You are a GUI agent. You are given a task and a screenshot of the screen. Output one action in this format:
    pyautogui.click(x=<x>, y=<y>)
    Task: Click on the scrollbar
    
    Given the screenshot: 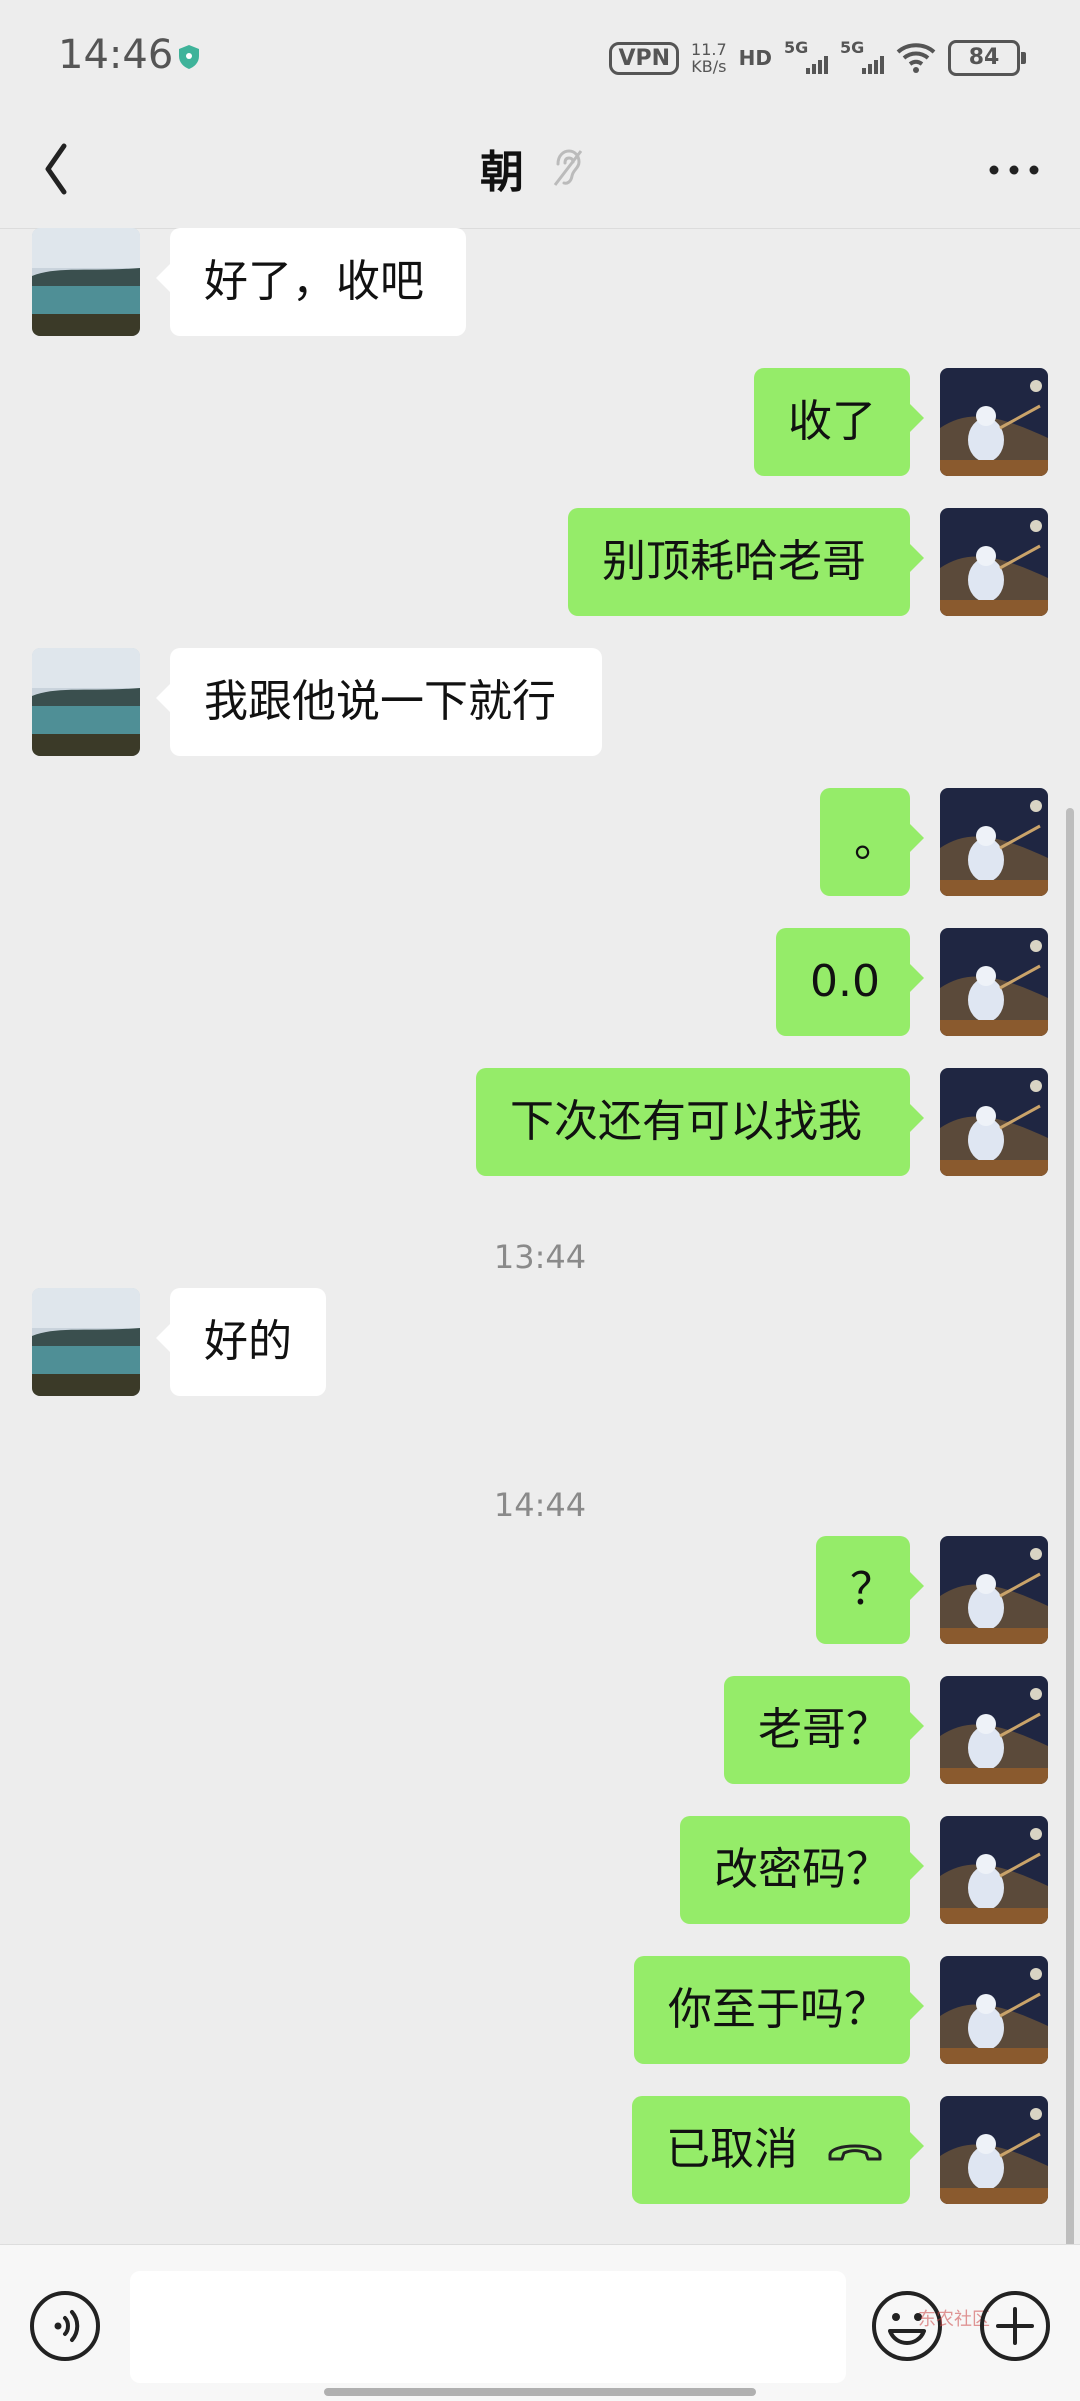 What is the action you would take?
    pyautogui.click(x=1070, y=1532)
    